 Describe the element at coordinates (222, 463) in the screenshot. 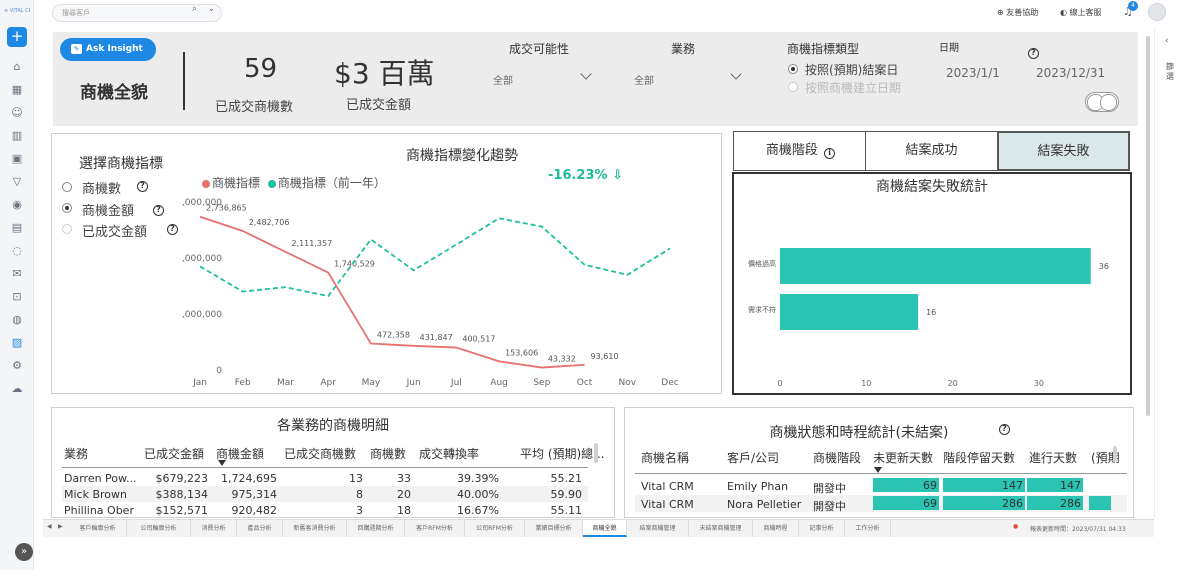

I see `sort-desc-icon` at that location.